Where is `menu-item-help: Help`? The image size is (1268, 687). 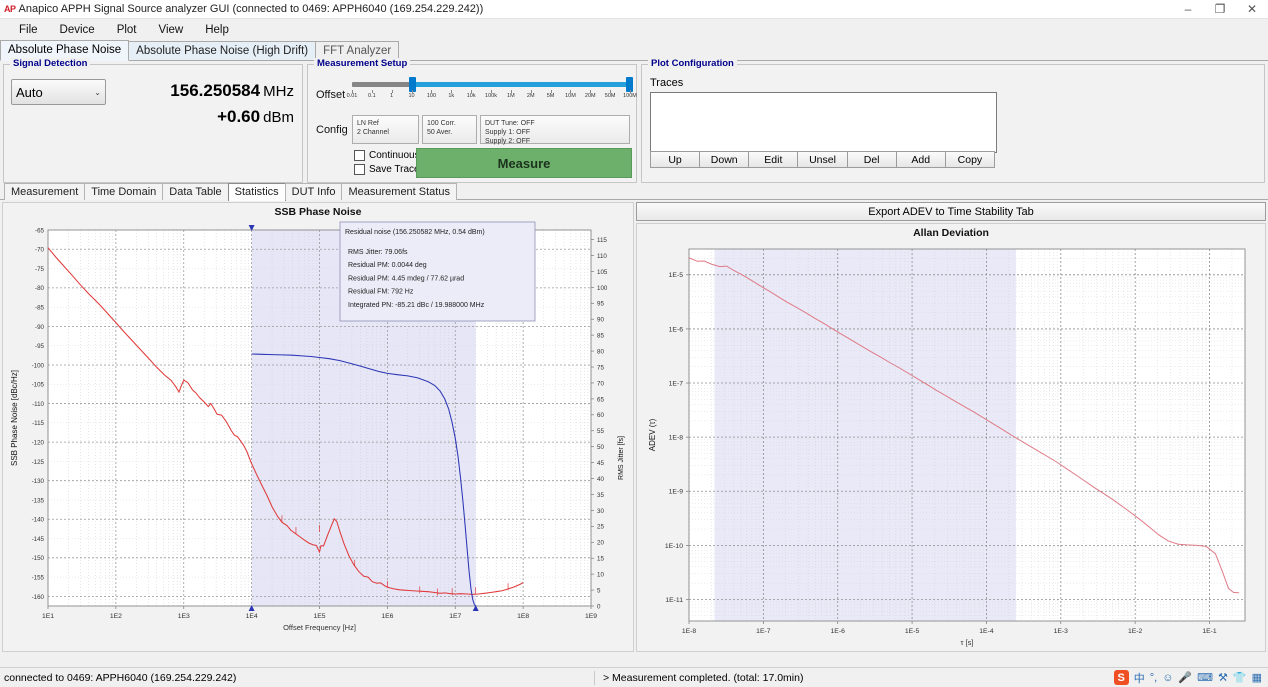
menu-item-help: Help is located at coordinates (217, 30).